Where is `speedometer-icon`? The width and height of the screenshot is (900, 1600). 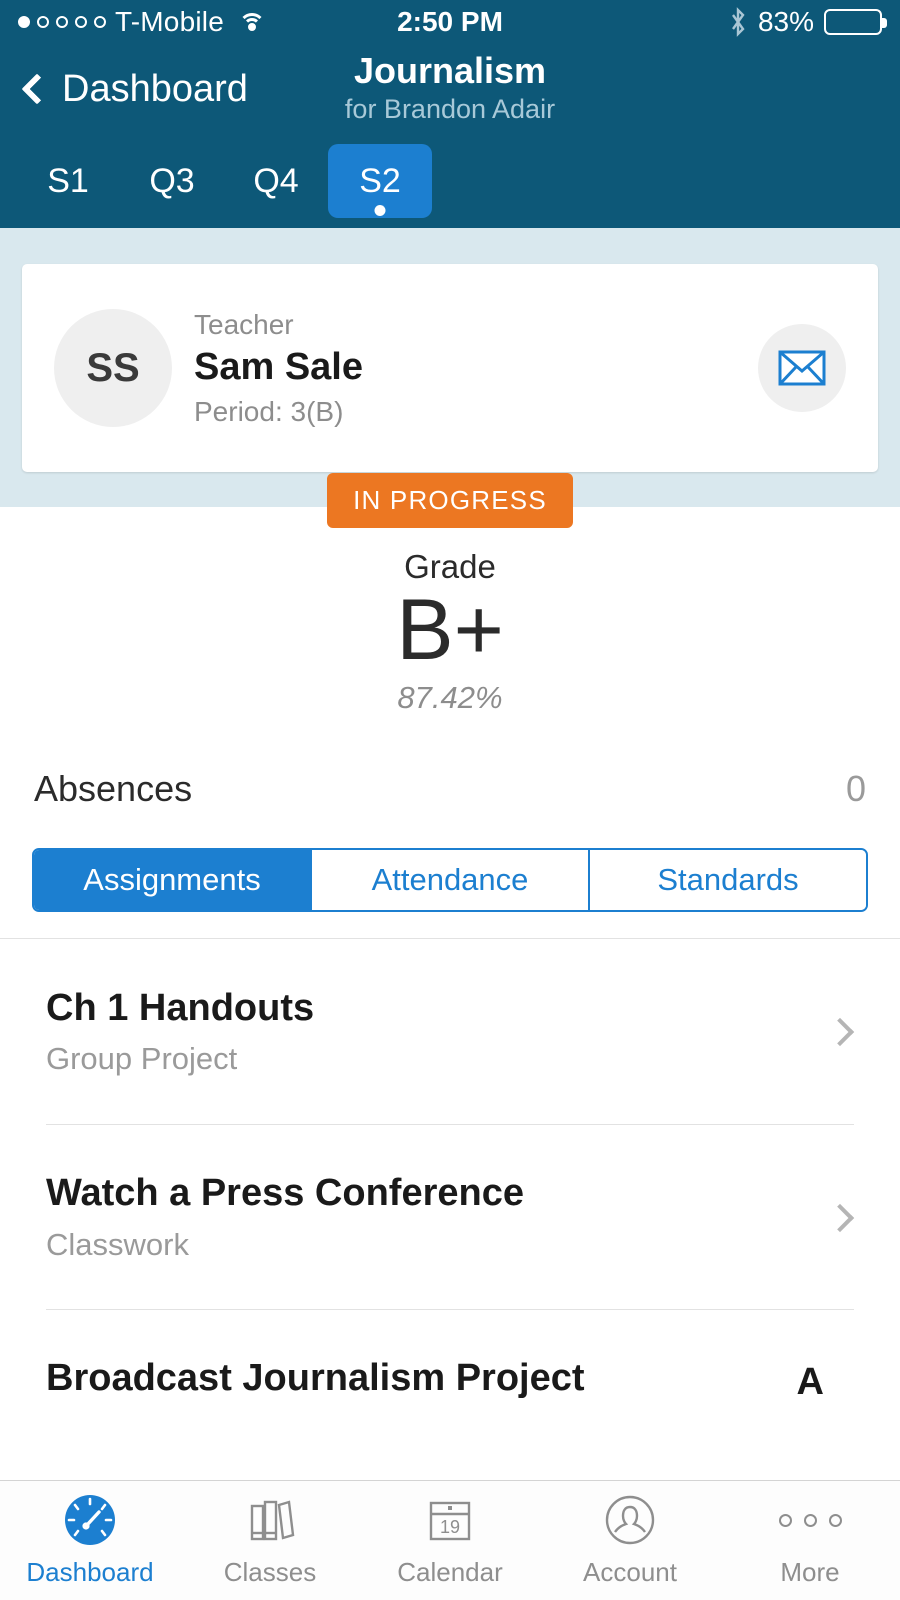
speedometer-icon is located at coordinates (90, 1520).